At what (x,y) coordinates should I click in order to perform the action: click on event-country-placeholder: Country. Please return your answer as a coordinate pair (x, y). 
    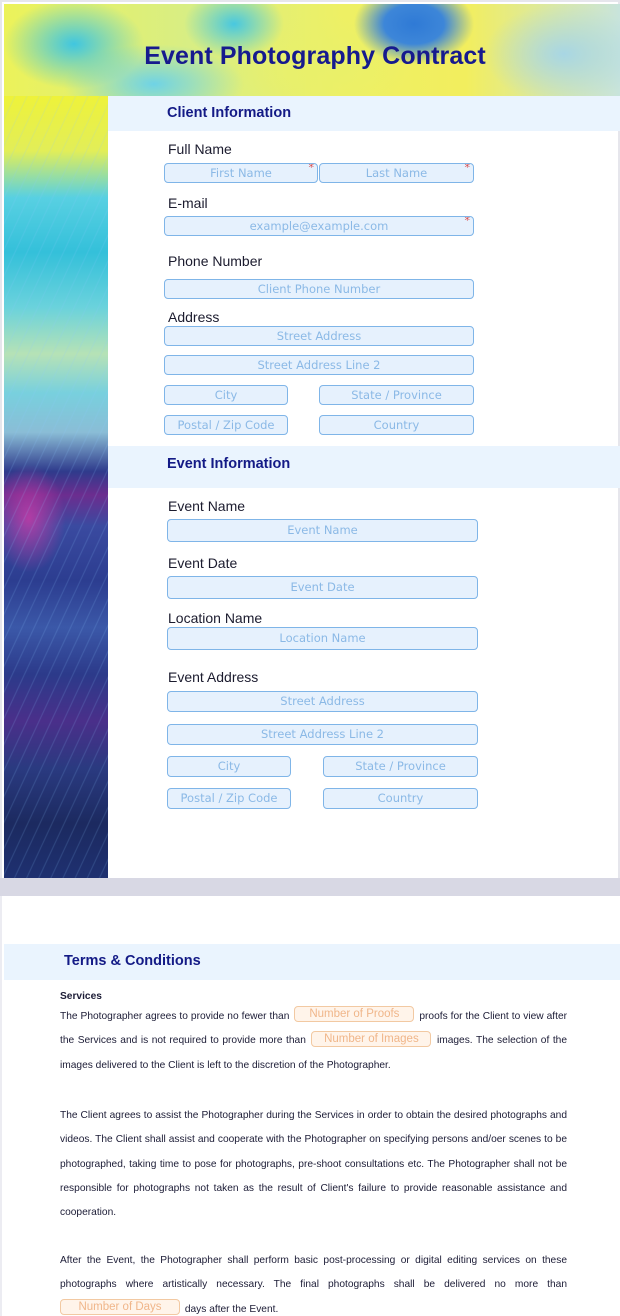
    Looking at the image, I should click on (400, 798).